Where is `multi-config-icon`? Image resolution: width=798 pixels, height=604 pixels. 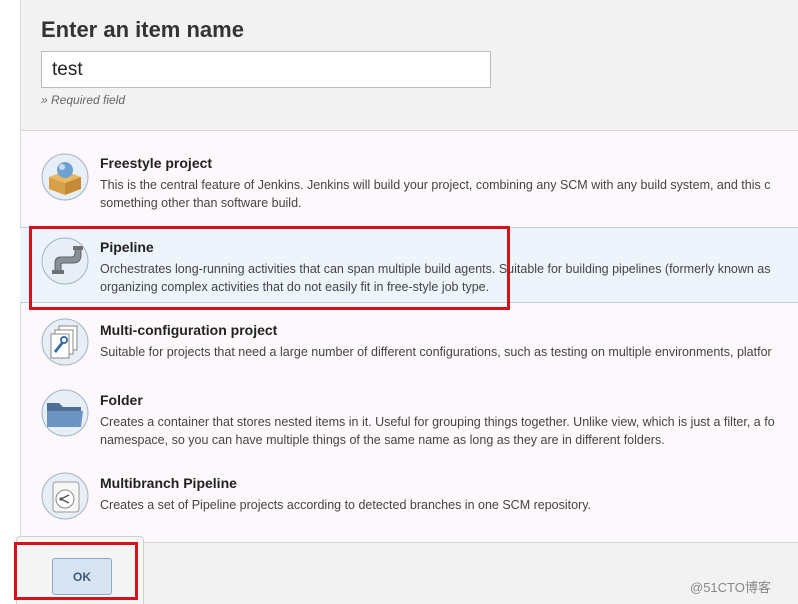 multi-config-icon is located at coordinates (65, 342).